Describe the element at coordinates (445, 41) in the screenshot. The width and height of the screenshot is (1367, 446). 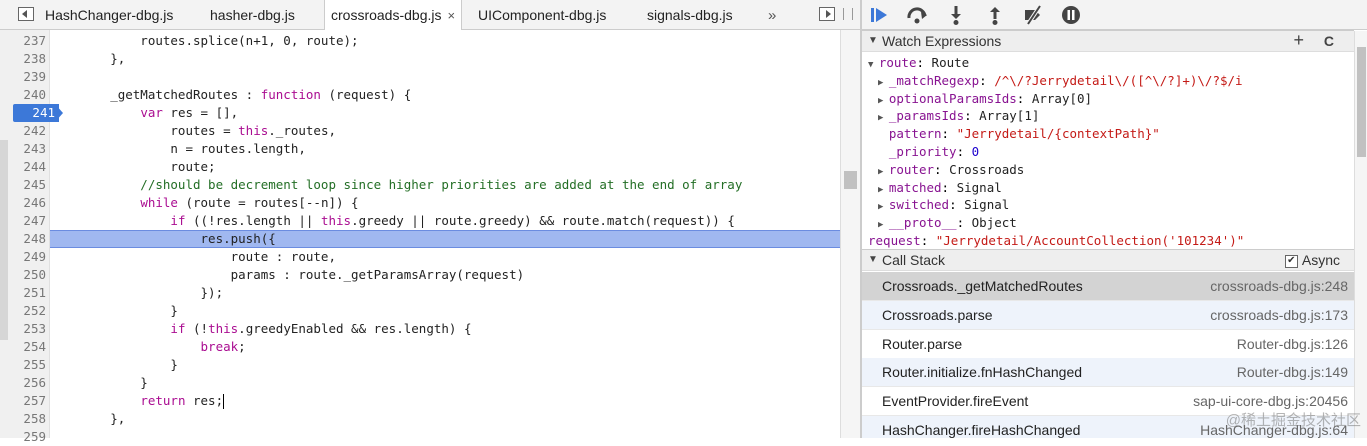
I see `code-line: routes.splice(n+1, 0, route);` at that location.